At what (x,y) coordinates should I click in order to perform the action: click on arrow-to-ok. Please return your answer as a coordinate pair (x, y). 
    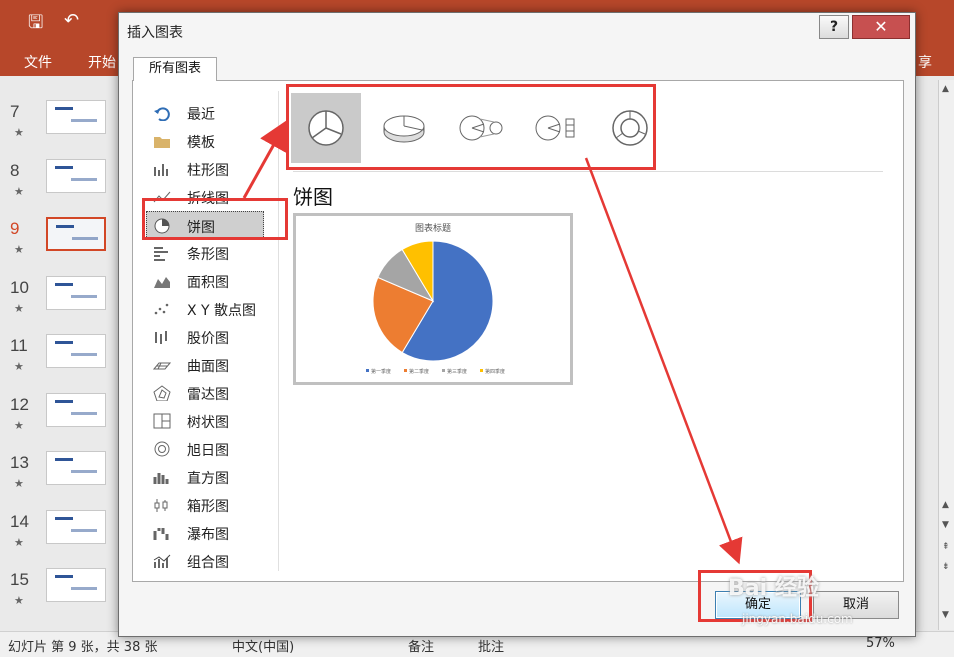
    Looking at the image, I should click on (663, 361).